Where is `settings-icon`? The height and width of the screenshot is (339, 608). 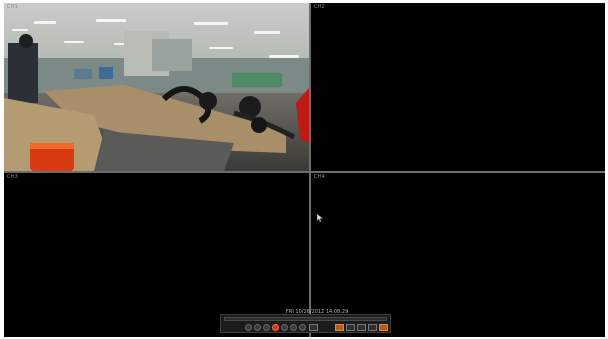
settings-icon is located at coordinates (372, 327).